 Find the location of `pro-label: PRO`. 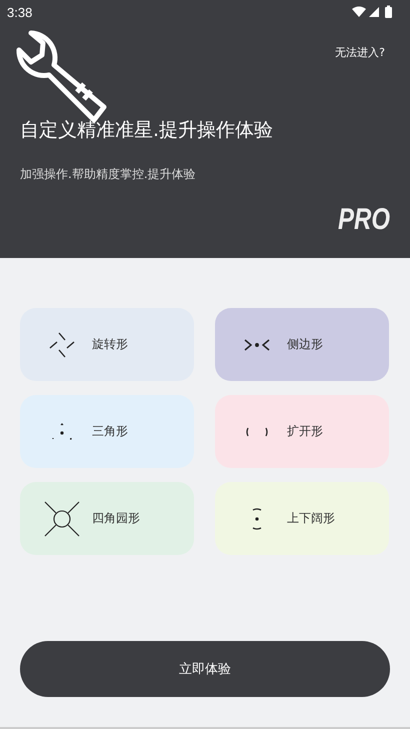

pro-label: PRO is located at coordinates (364, 220).